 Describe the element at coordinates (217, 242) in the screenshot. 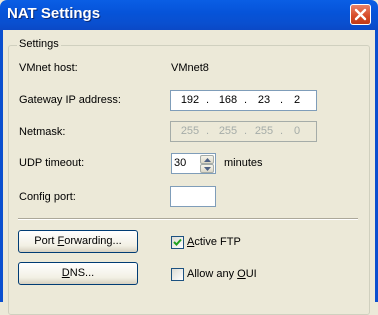

I see `active-ftp-label-post: ctive FTP` at that location.